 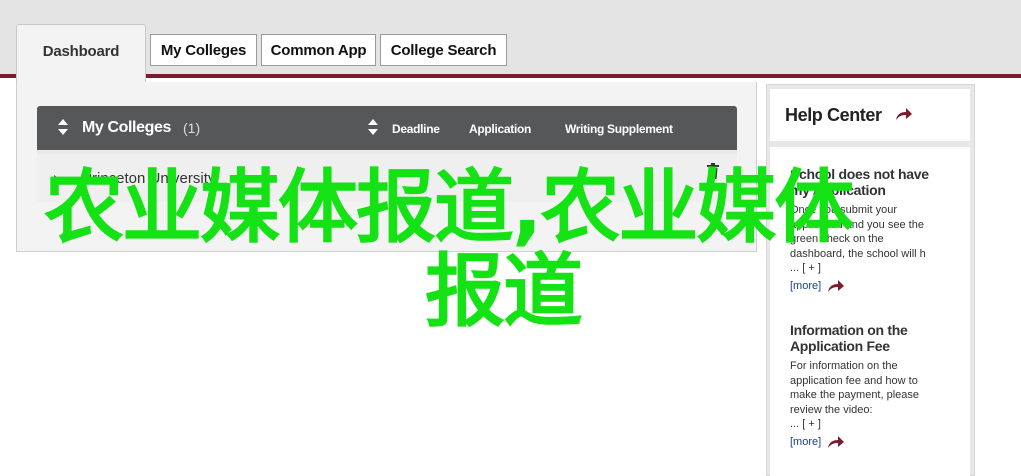 I want to click on deadline-sort-icon, so click(x=373, y=127).